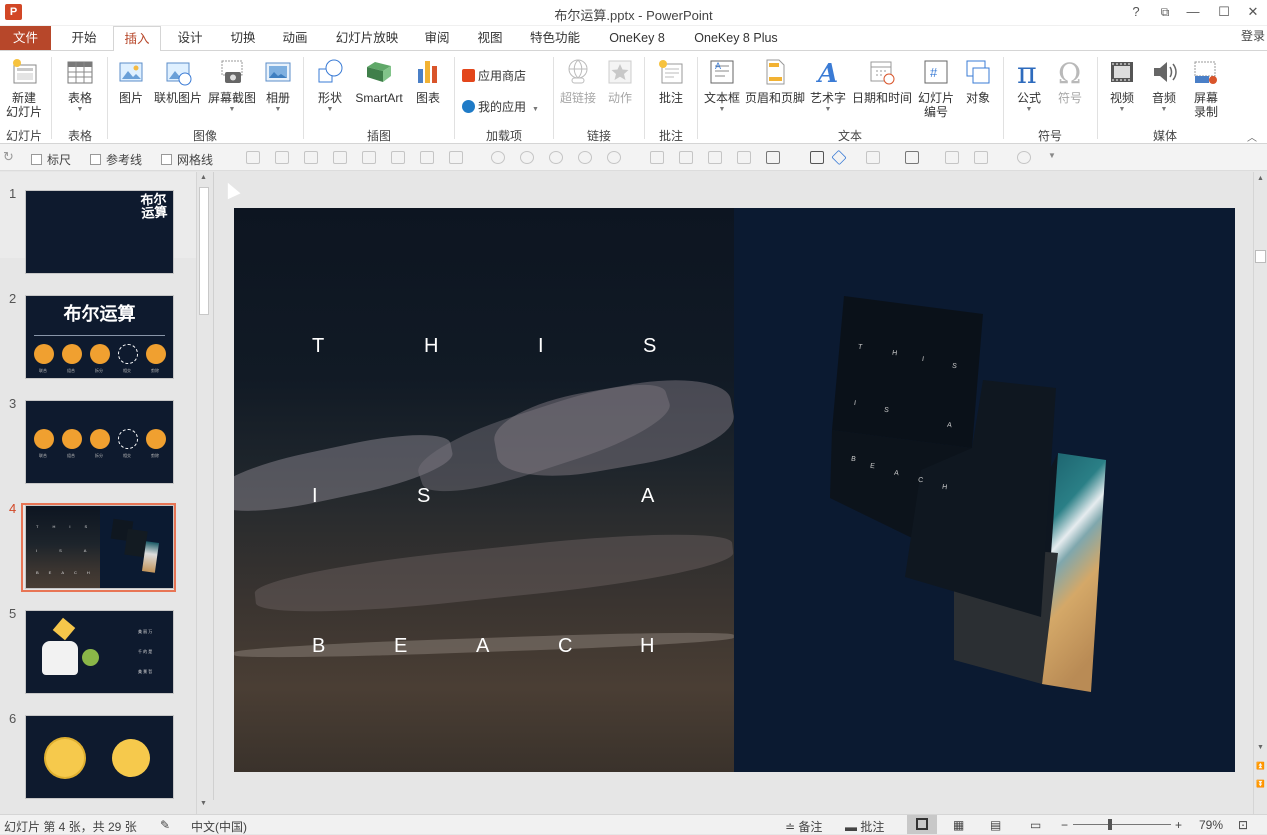  I want to click on screenshot-button: 屏幕截图 ▼, so click(232, 85).